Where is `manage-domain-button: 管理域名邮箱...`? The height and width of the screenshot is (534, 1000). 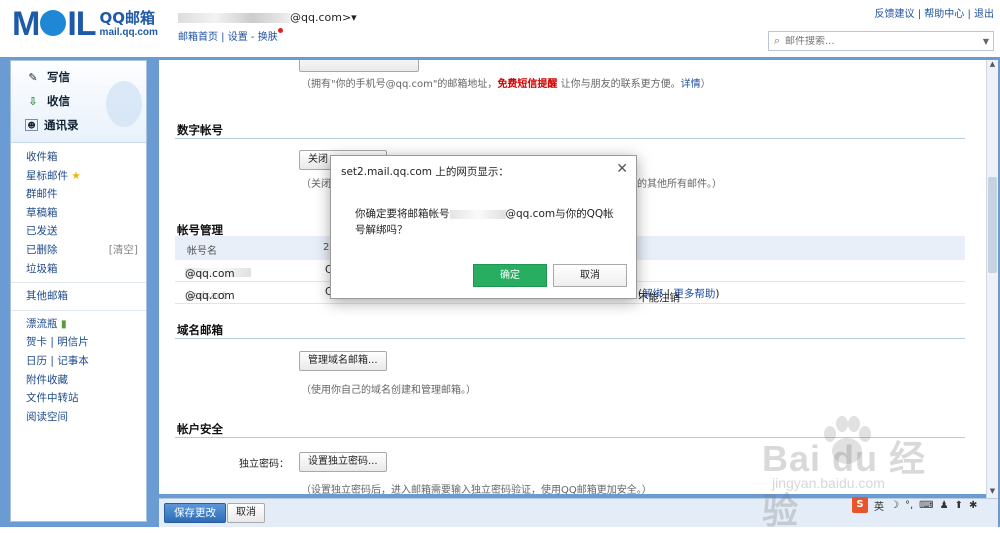 manage-domain-button: 管理域名邮箱... is located at coordinates (343, 361).